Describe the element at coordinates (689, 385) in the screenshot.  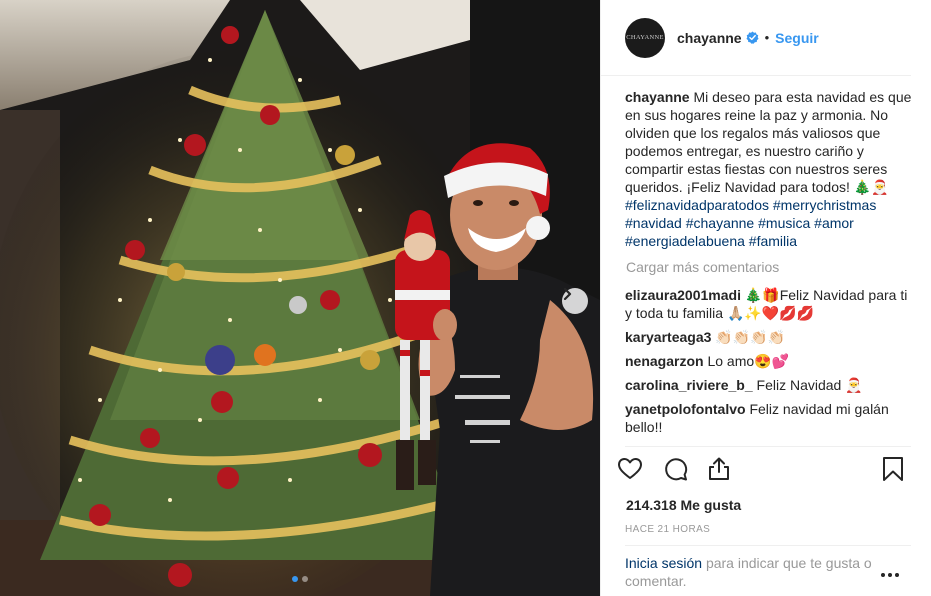
I see `comment-username: carolina_riviere_b_` at that location.